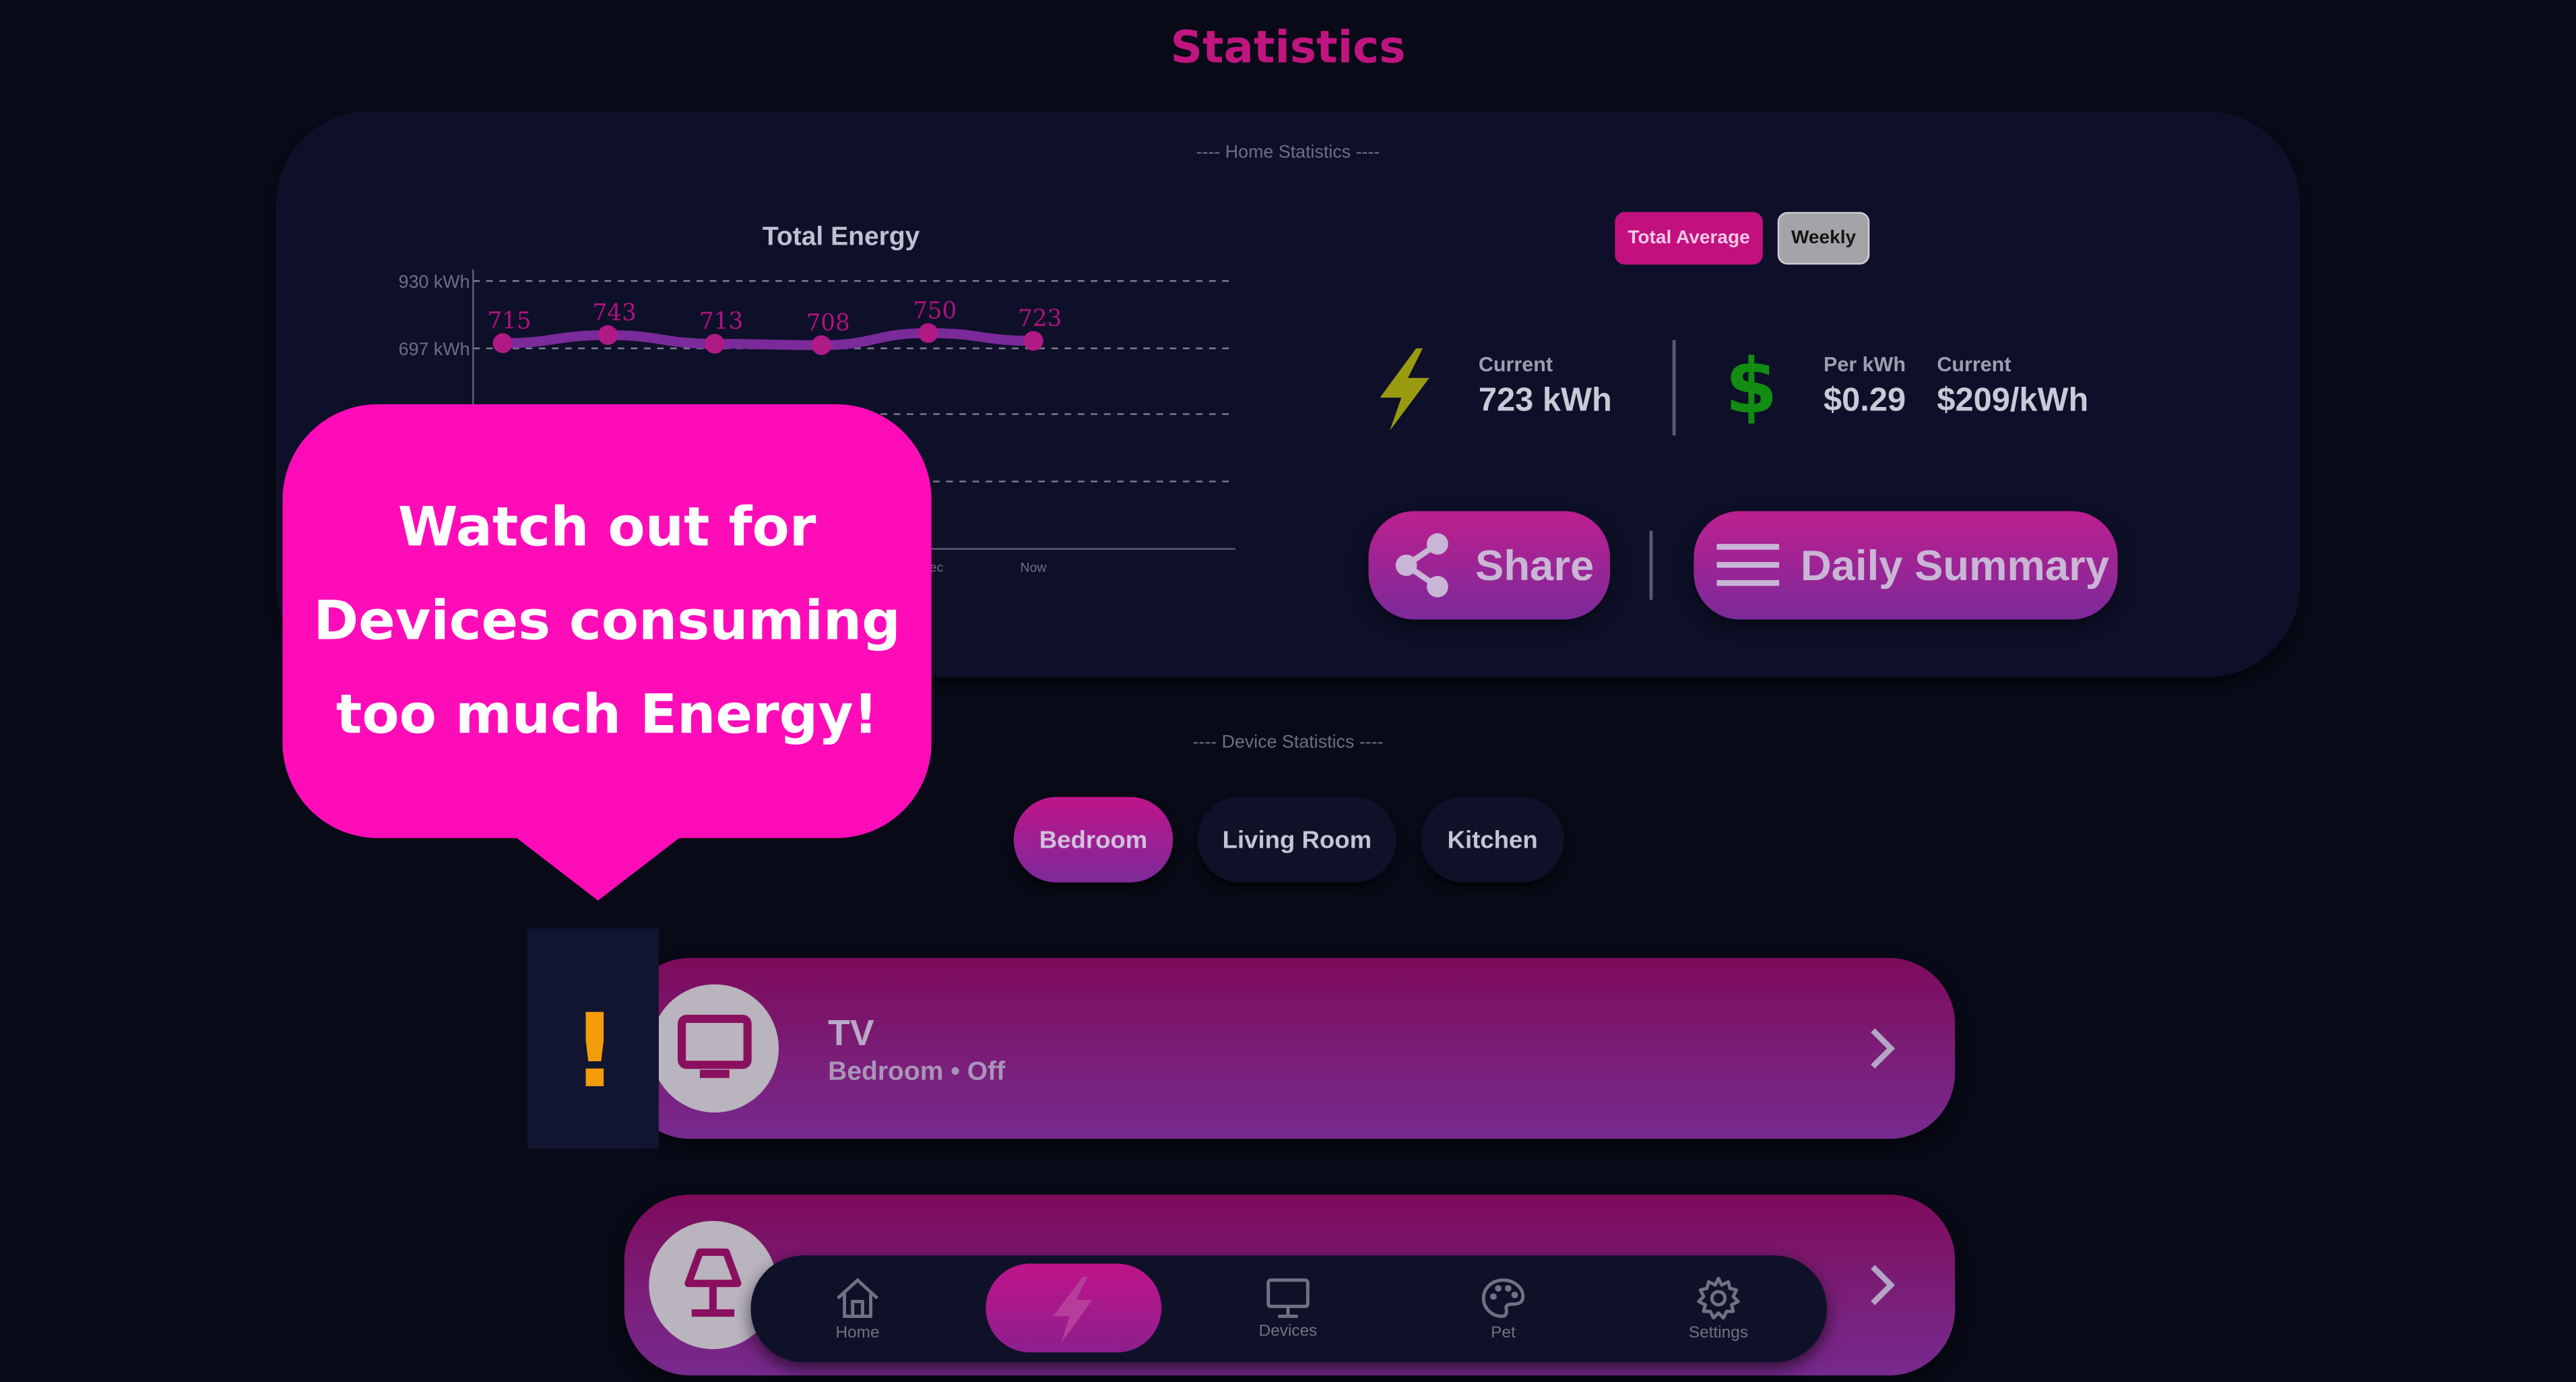 This screenshot has height=1382, width=2576. Describe the element at coordinates (713, 1282) in the screenshot. I see `lamp-icon` at that location.